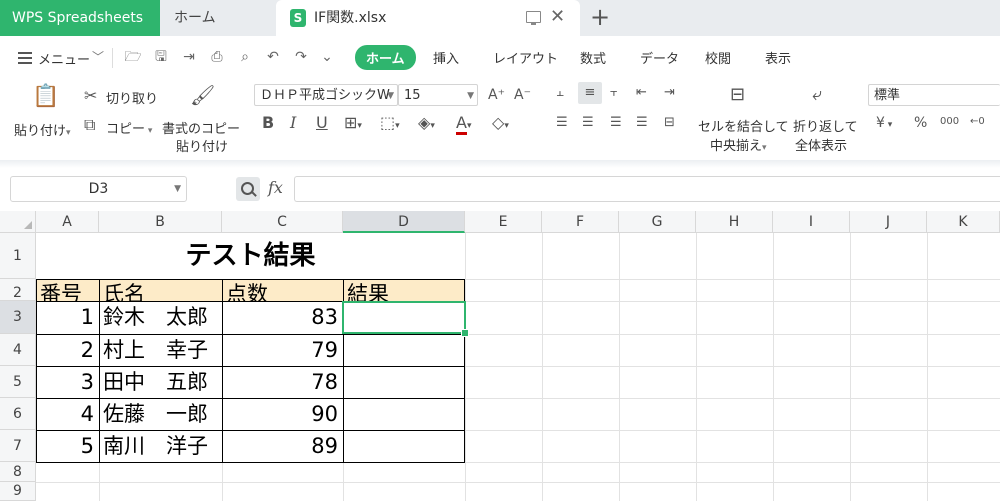 The image size is (1000, 501). What do you see at coordinates (642, 123) in the screenshot?
I see `justify-icon: ☰` at bounding box center [642, 123].